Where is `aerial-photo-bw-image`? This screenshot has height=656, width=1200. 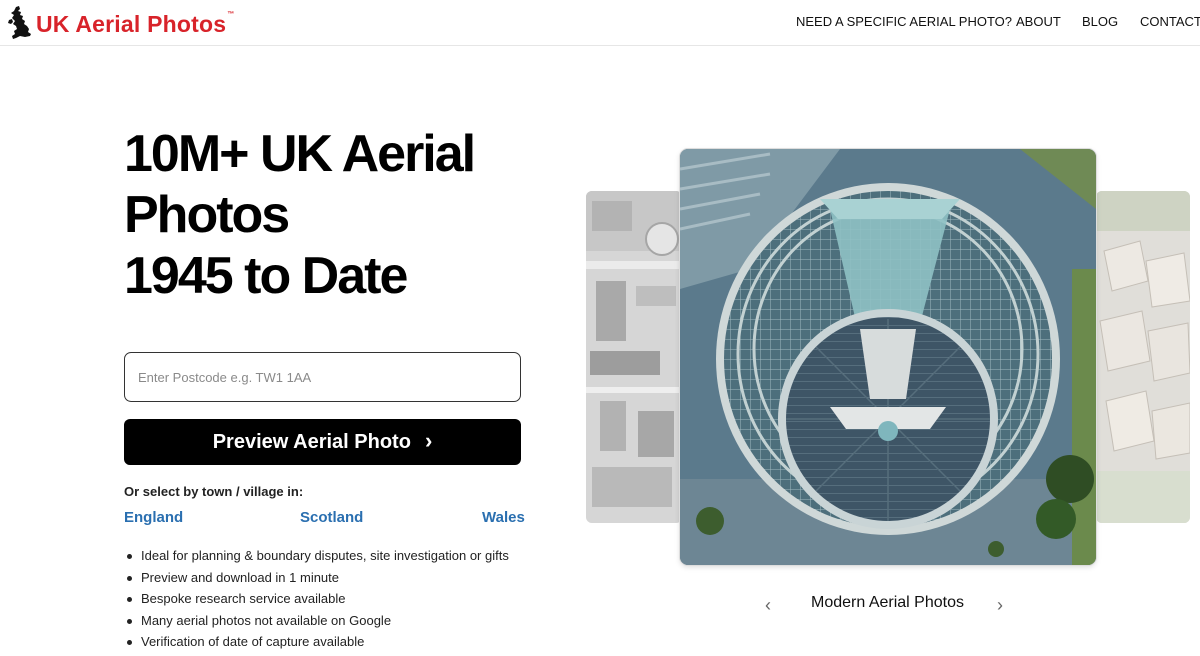
aerial-photo-bw-image is located at coordinates (634, 357).